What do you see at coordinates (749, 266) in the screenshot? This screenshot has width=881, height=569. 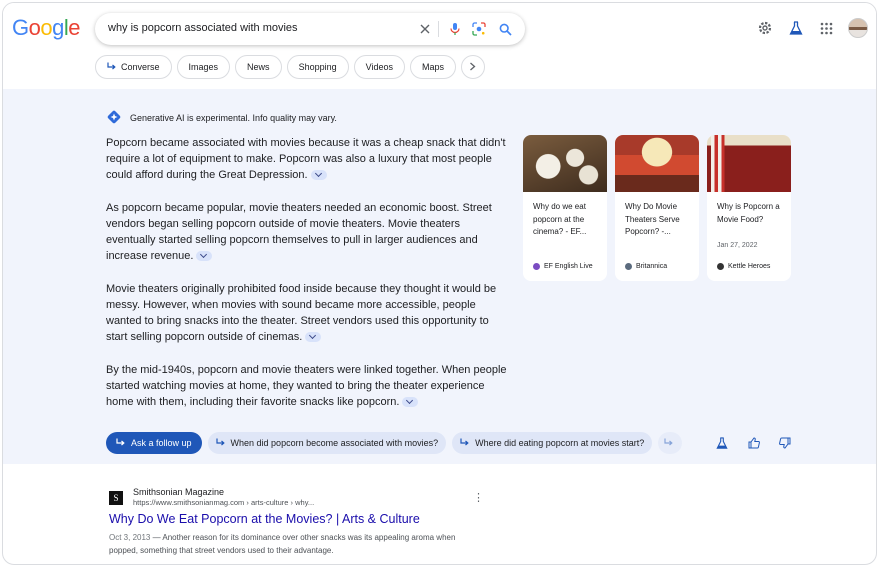 I see `card-source-name: Kettle Heroes` at bounding box center [749, 266].